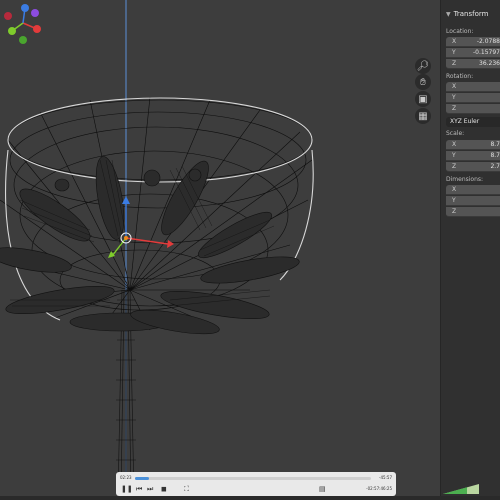  Describe the element at coordinates (322, 489) in the screenshot. I see `captions-icon: ▤` at that location.